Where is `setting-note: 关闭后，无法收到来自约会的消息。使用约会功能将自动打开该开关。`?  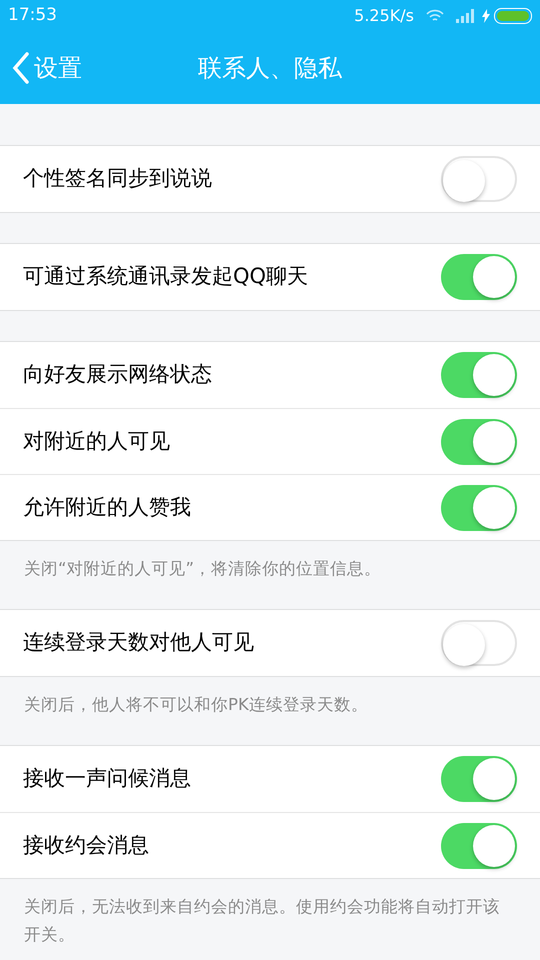
setting-note: 关闭后，无法收到来自约会的消息。使用约会功能将自动打开该开关。 is located at coordinates (262, 921).